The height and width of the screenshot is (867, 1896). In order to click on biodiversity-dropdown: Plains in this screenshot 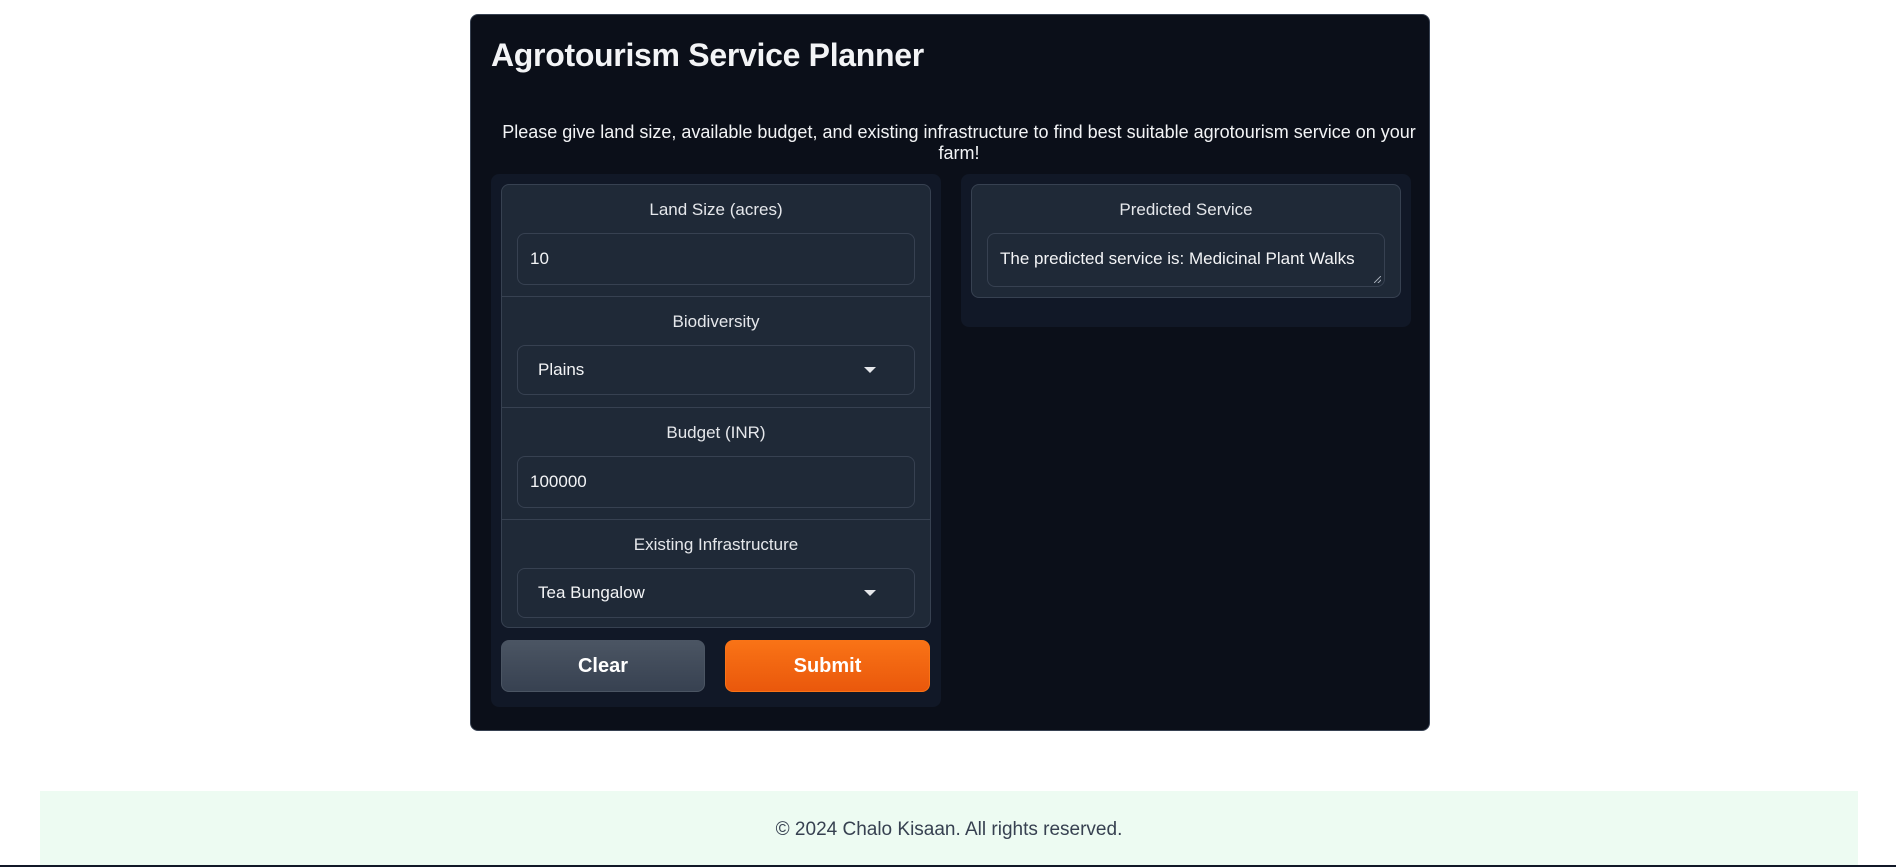, I will do `click(716, 370)`.